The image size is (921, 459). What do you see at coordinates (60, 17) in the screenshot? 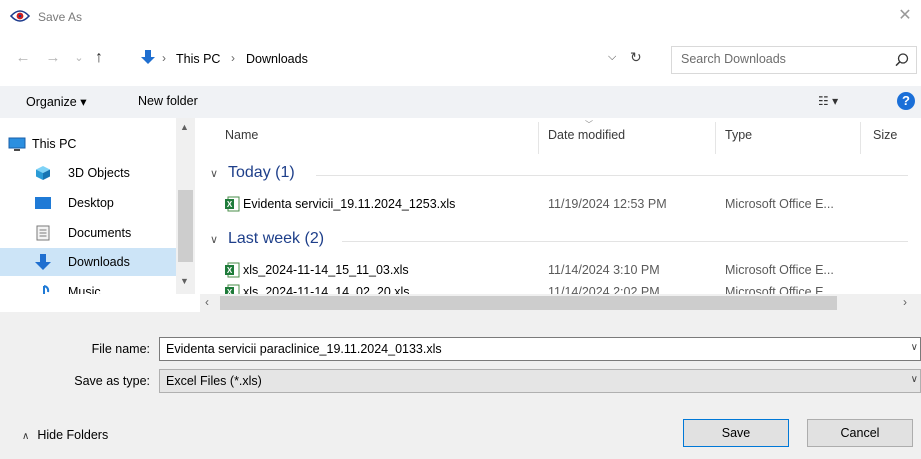
I see `window-title: Save As` at bounding box center [60, 17].